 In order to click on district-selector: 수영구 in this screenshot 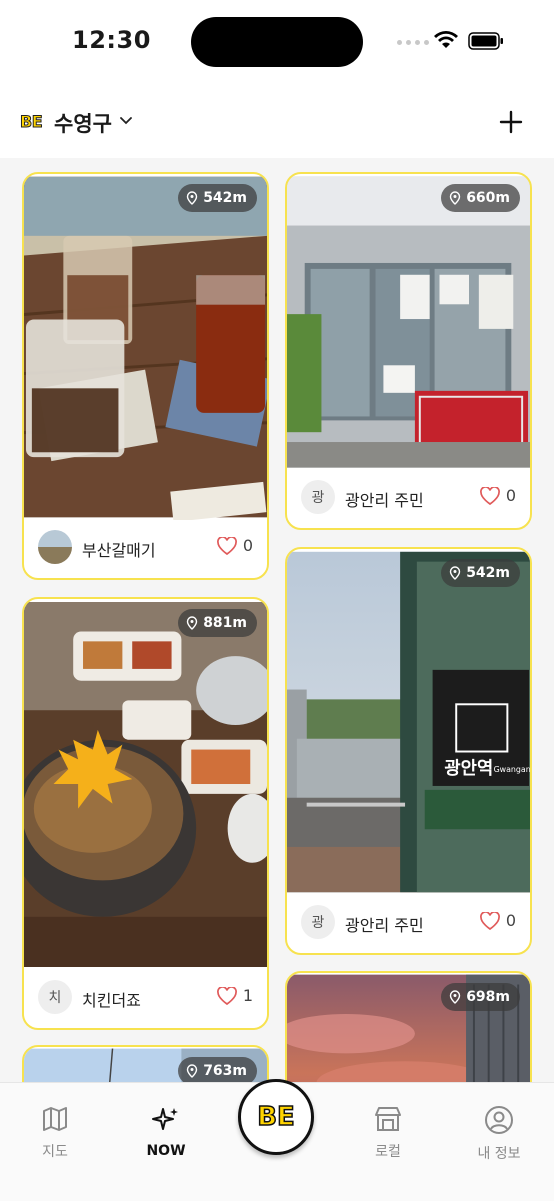, I will do `click(83, 123)`.